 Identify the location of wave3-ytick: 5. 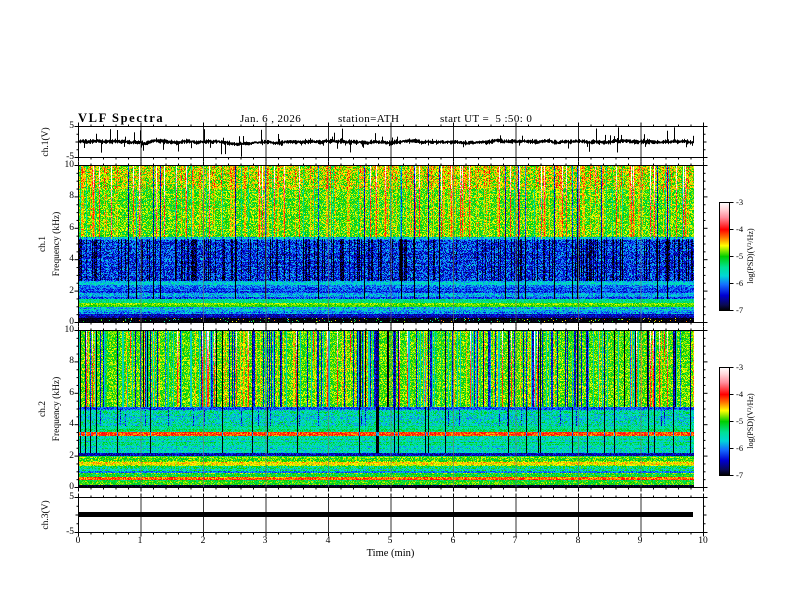
(71, 497).